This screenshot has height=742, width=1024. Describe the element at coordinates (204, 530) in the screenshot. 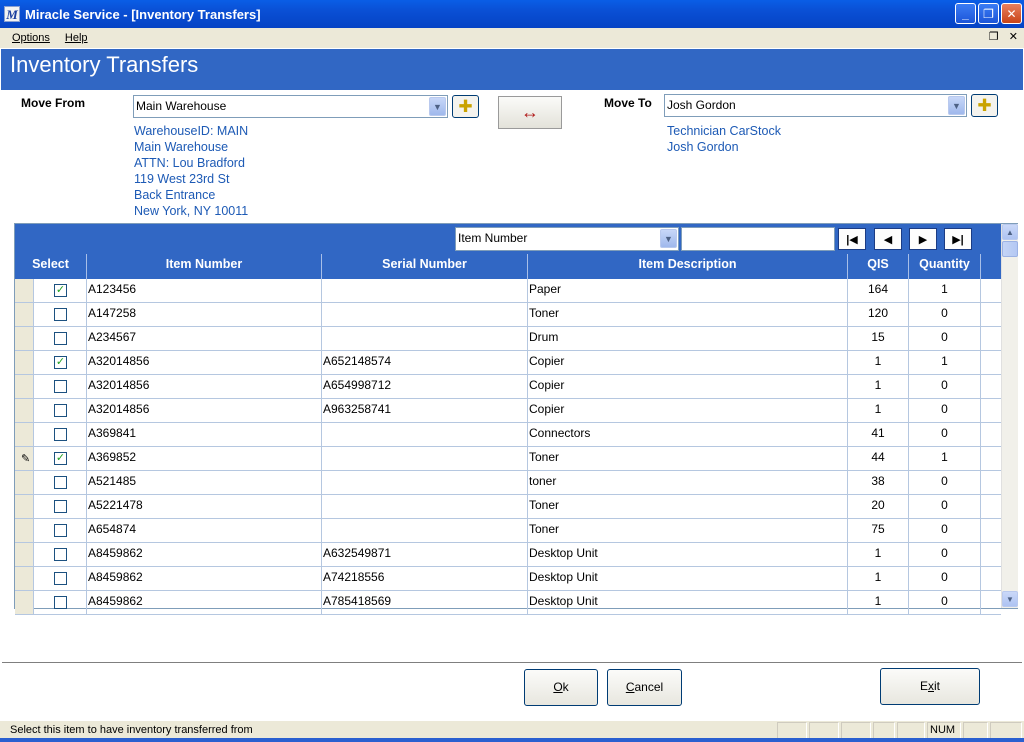

I see `item-number-cell: A654874` at that location.